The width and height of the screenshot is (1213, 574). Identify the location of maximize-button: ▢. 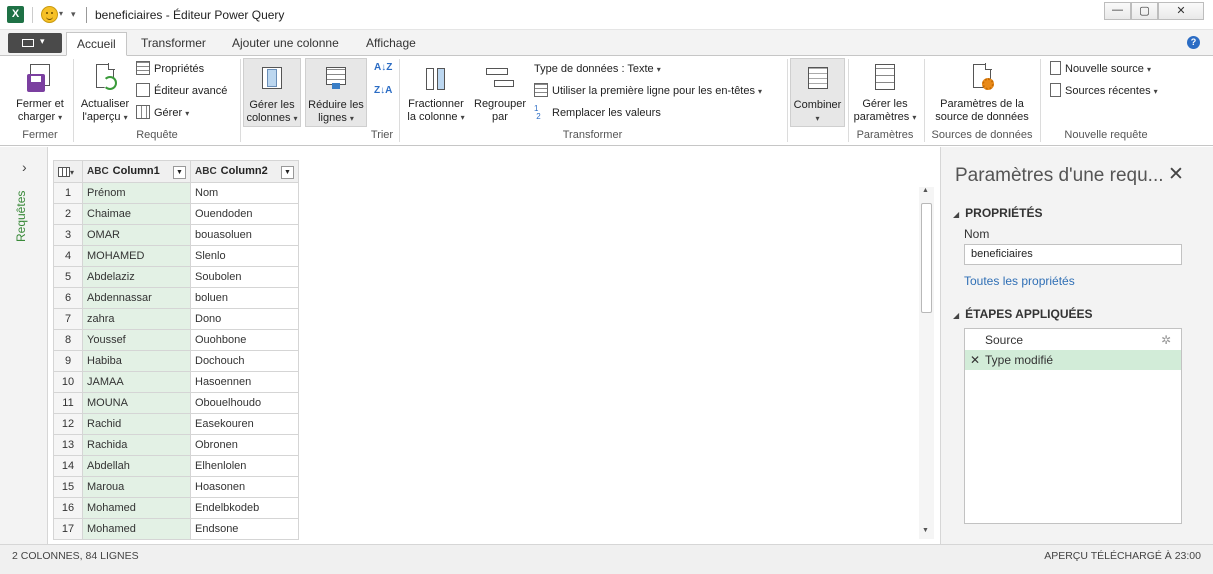
(1144, 11).